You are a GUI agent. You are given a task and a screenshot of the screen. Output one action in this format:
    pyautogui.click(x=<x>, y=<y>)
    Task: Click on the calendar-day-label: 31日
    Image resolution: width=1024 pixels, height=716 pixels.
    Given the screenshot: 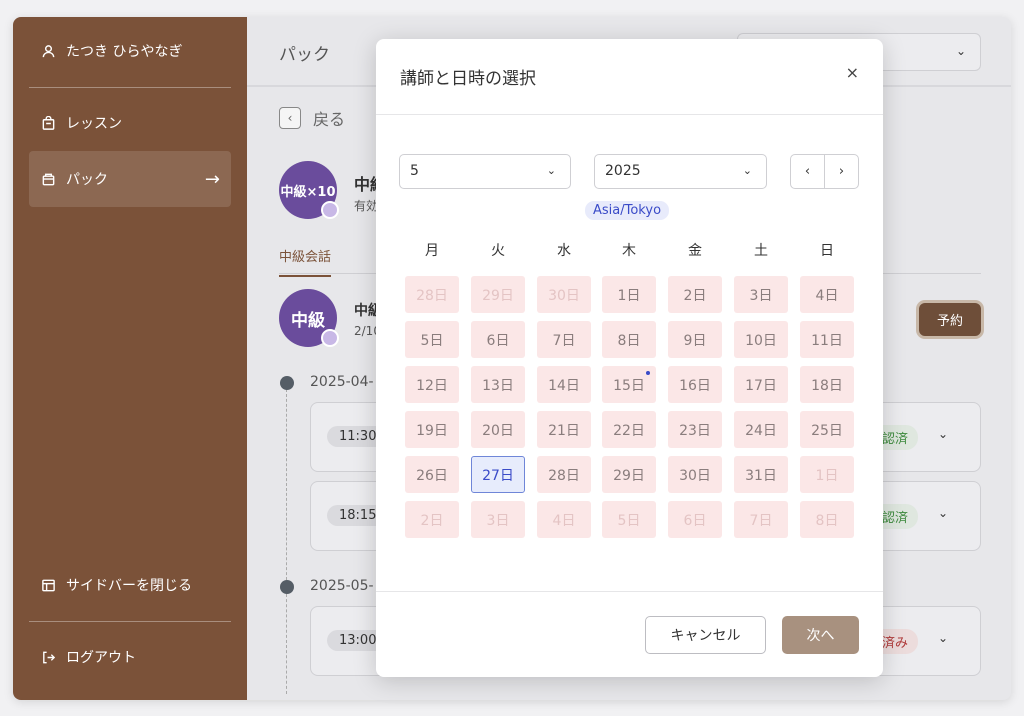 What is the action you would take?
    pyautogui.click(x=761, y=475)
    